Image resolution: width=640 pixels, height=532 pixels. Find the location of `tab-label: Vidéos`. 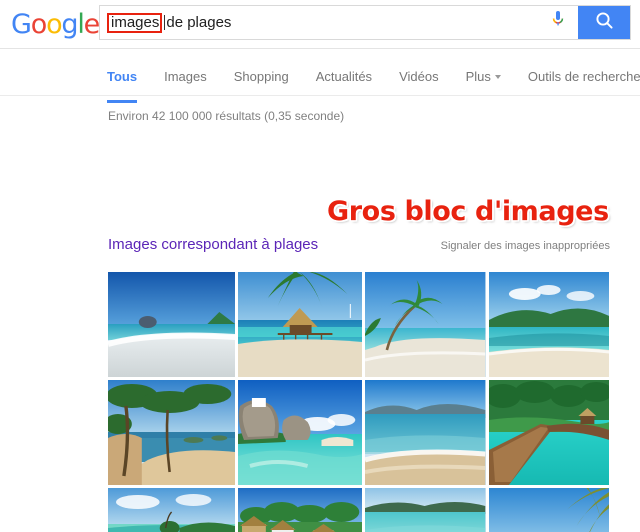

tab-label: Vidéos is located at coordinates (419, 76).